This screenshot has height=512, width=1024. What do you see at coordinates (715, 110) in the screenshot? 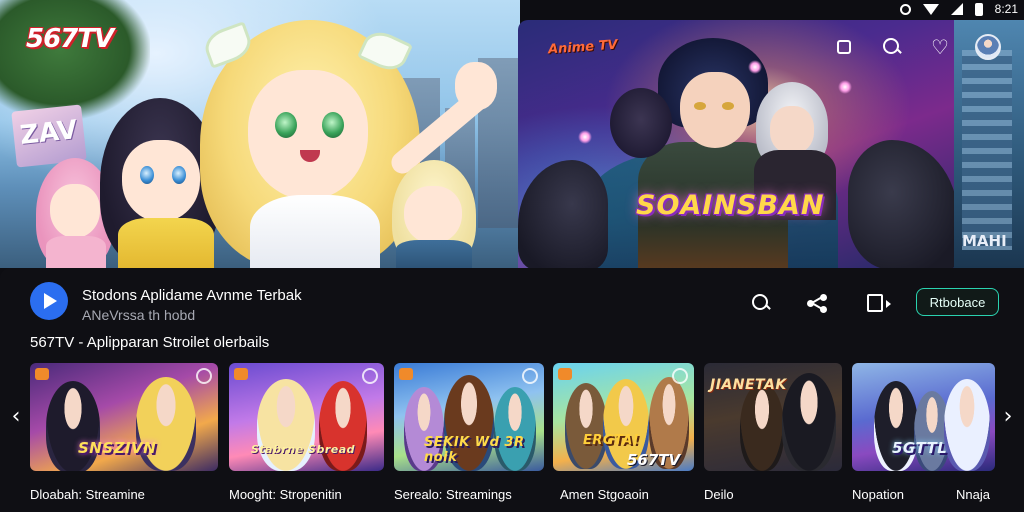
I see `hero-face` at bounding box center [715, 110].